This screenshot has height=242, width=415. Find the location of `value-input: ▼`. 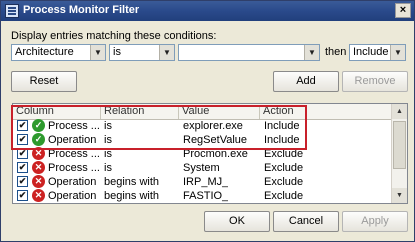

value-input: ▼ is located at coordinates (249, 52).